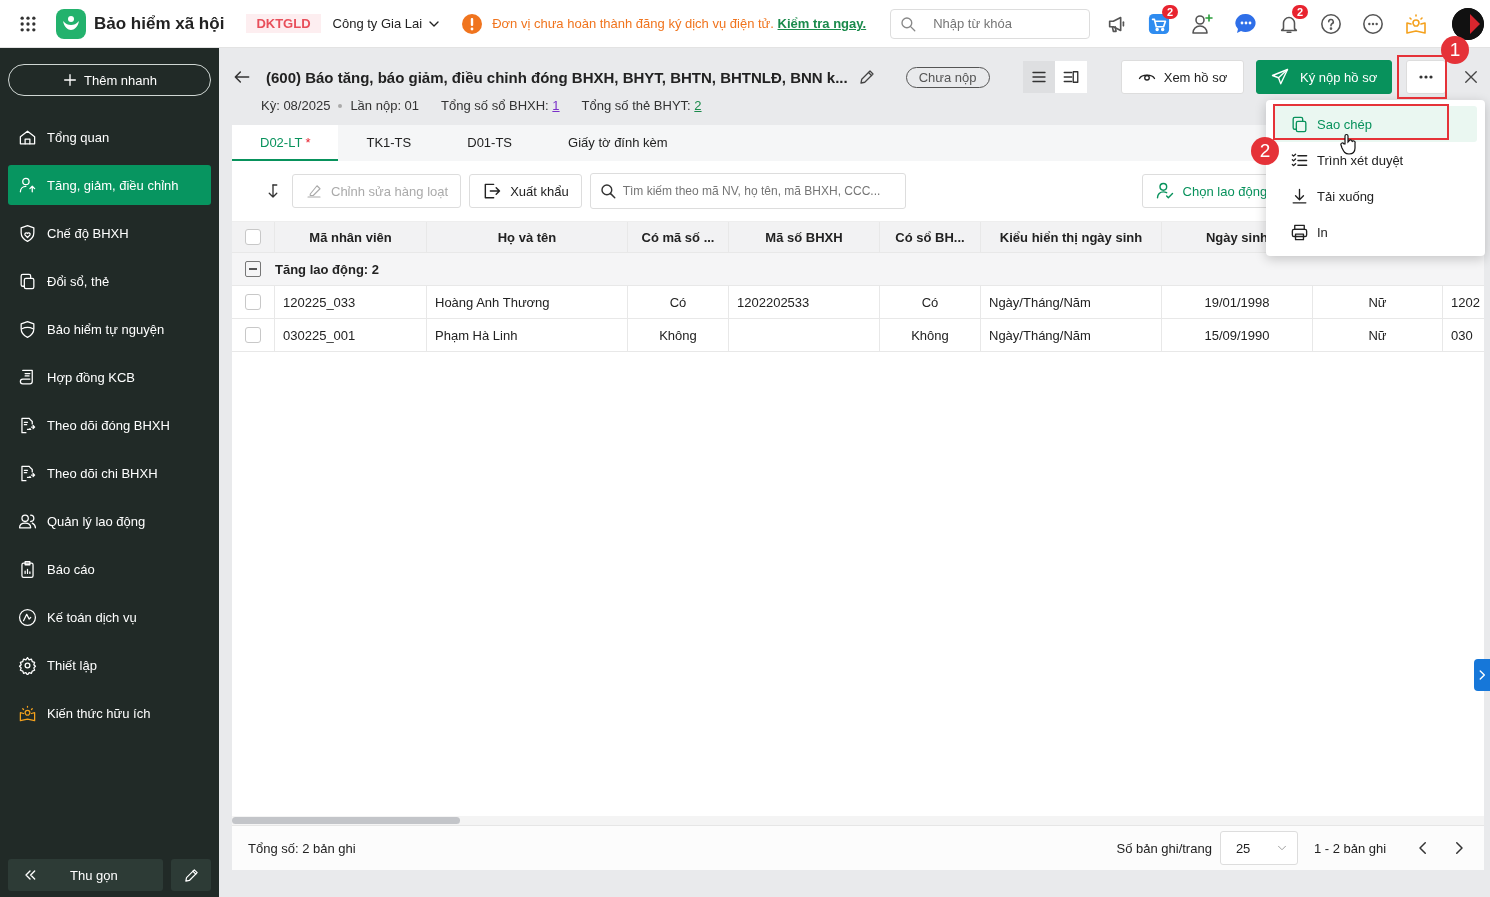 This screenshot has height=897, width=1490. Describe the element at coordinates (1202, 23) in the screenshot. I see `add-user-icon` at that location.